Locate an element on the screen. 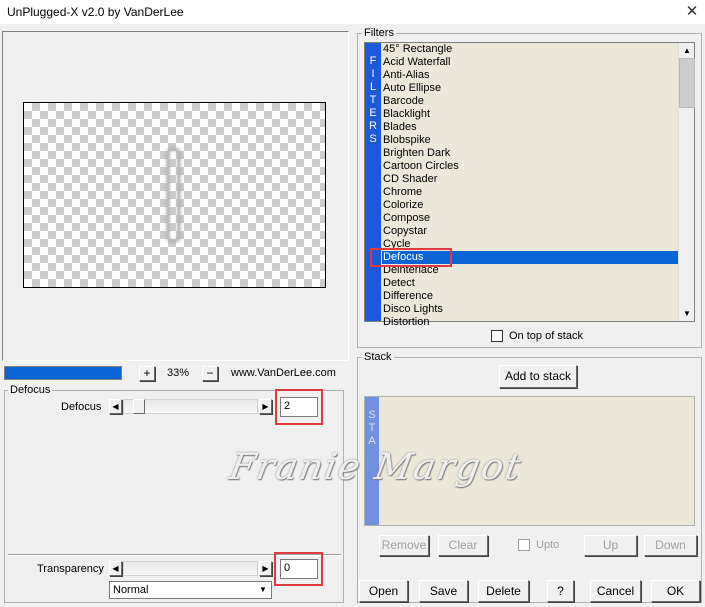  filter-item: Cartoon Circles is located at coordinates (530, 166).